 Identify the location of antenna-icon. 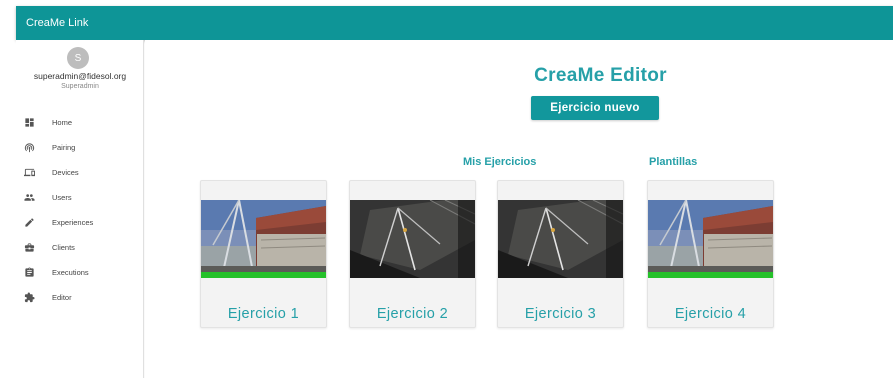
(29, 147).